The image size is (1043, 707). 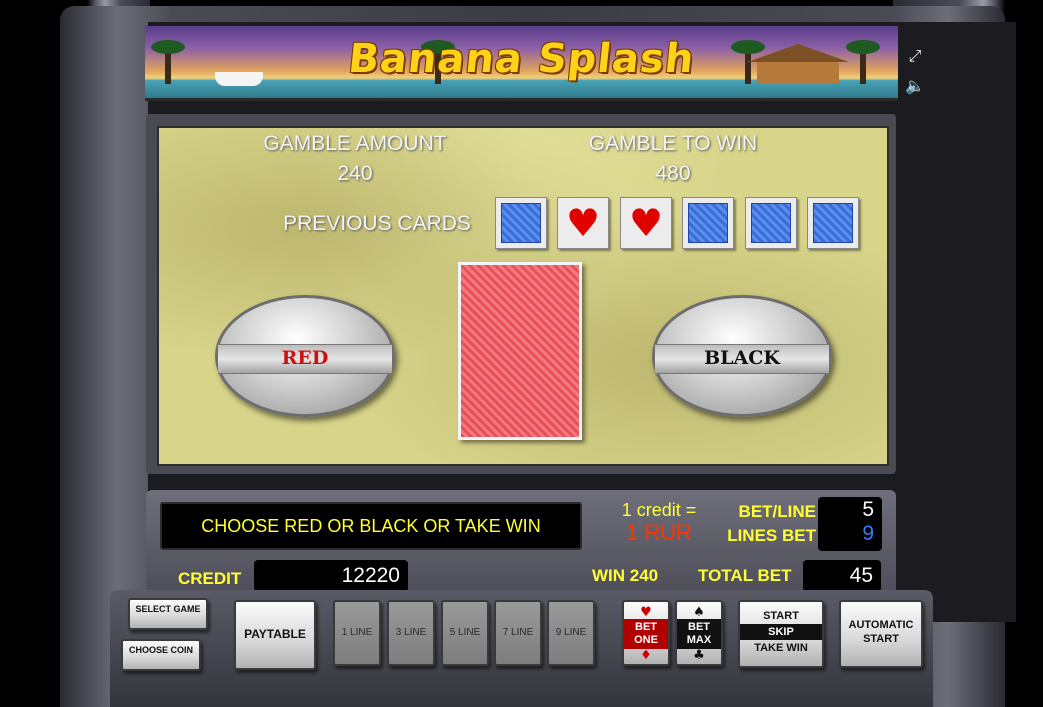 I want to click on black-button-label: BLACK, so click(x=742, y=358).